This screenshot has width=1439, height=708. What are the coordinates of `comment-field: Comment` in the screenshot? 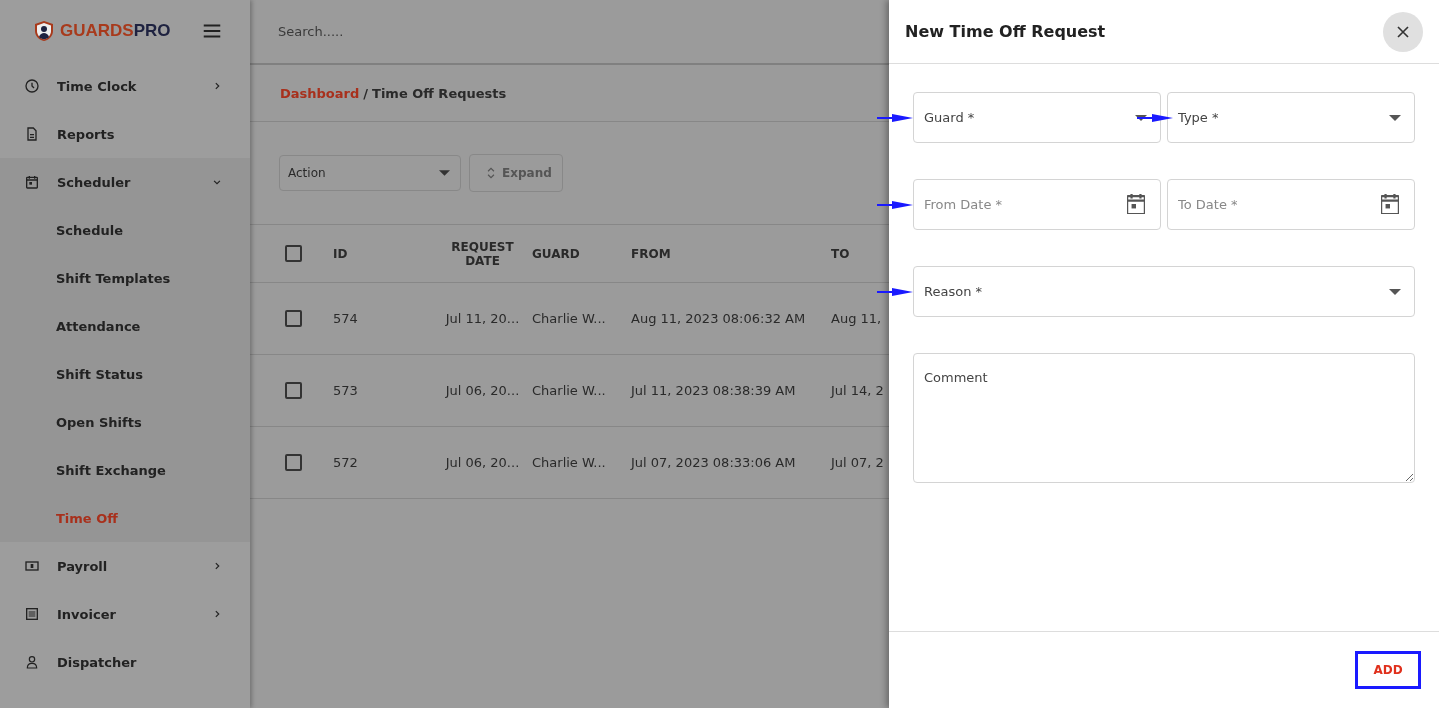 It's located at (1164, 418).